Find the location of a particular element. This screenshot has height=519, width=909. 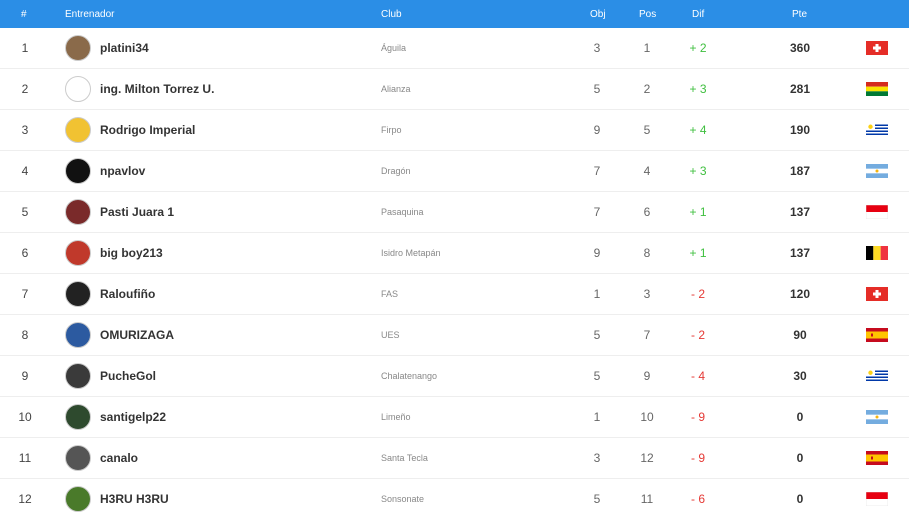

points-cell: 30 is located at coordinates (800, 376).